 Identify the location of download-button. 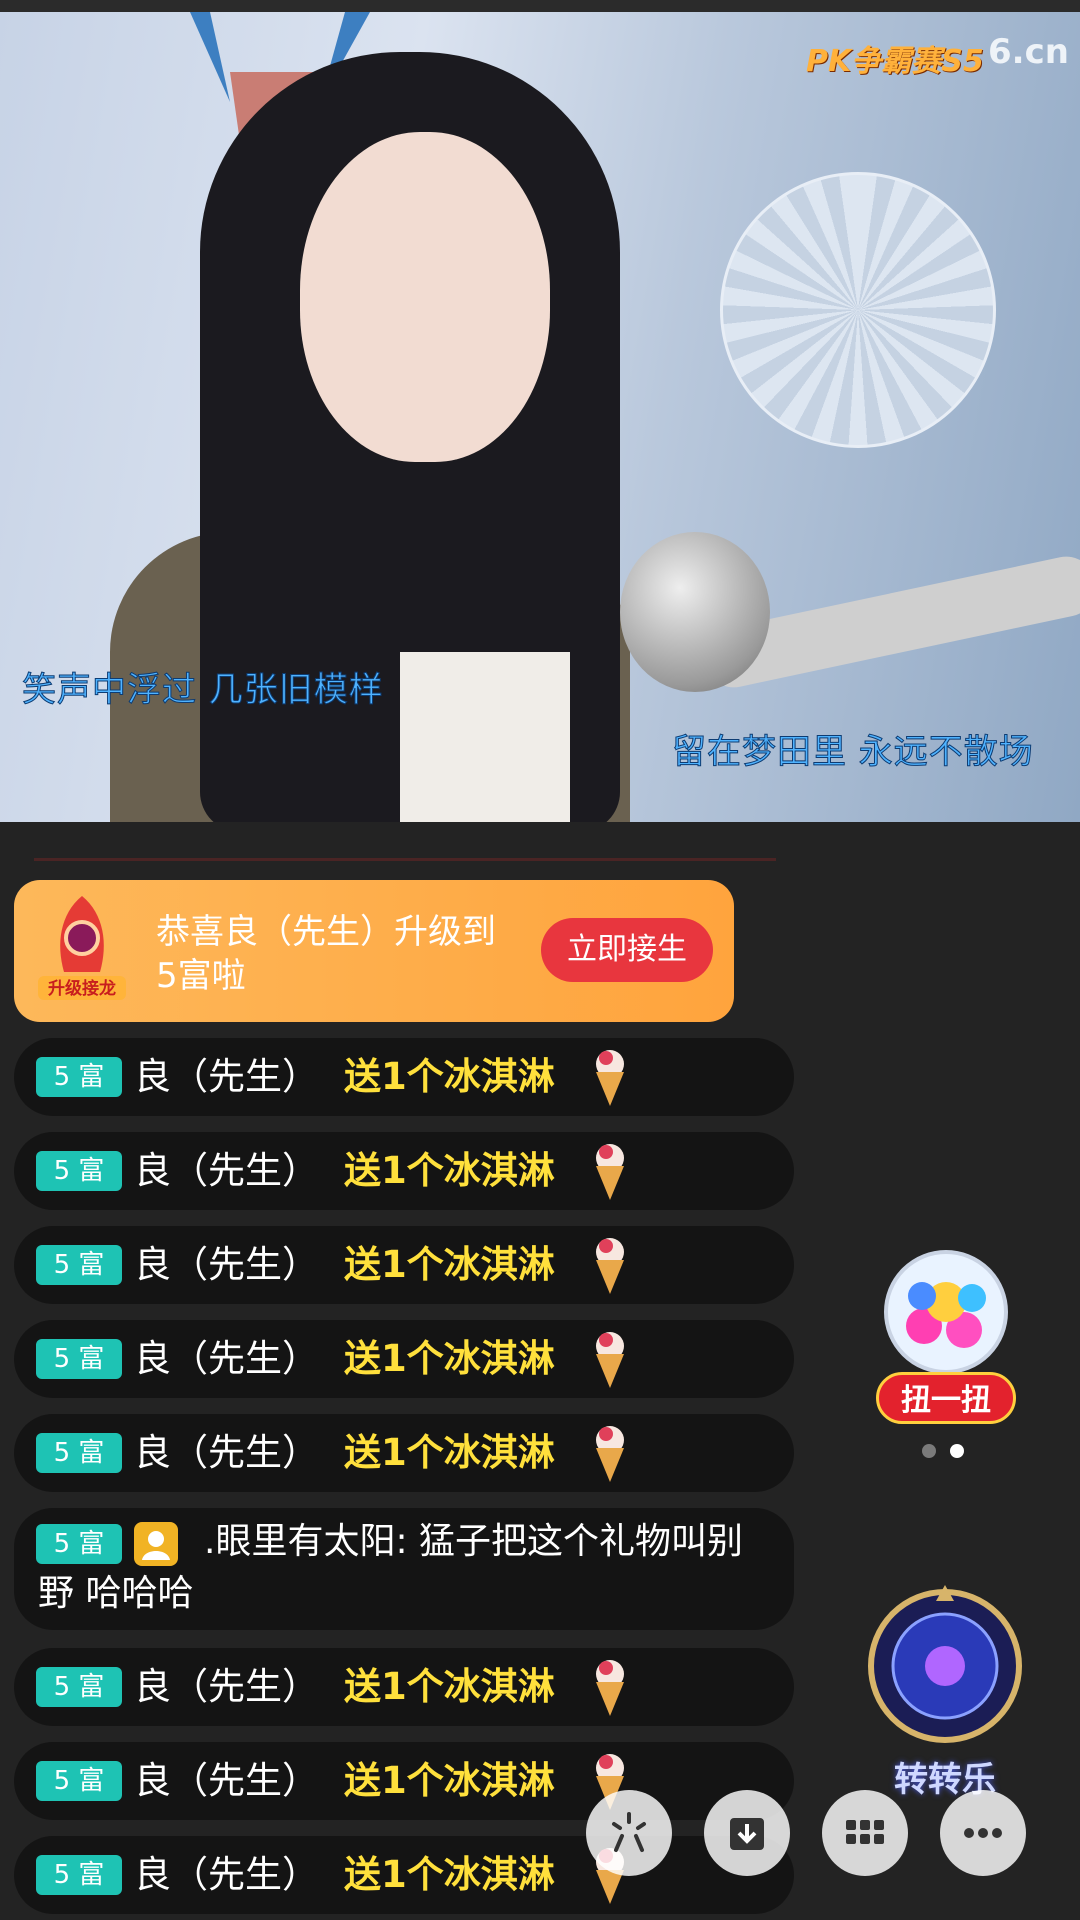
(747, 1833).